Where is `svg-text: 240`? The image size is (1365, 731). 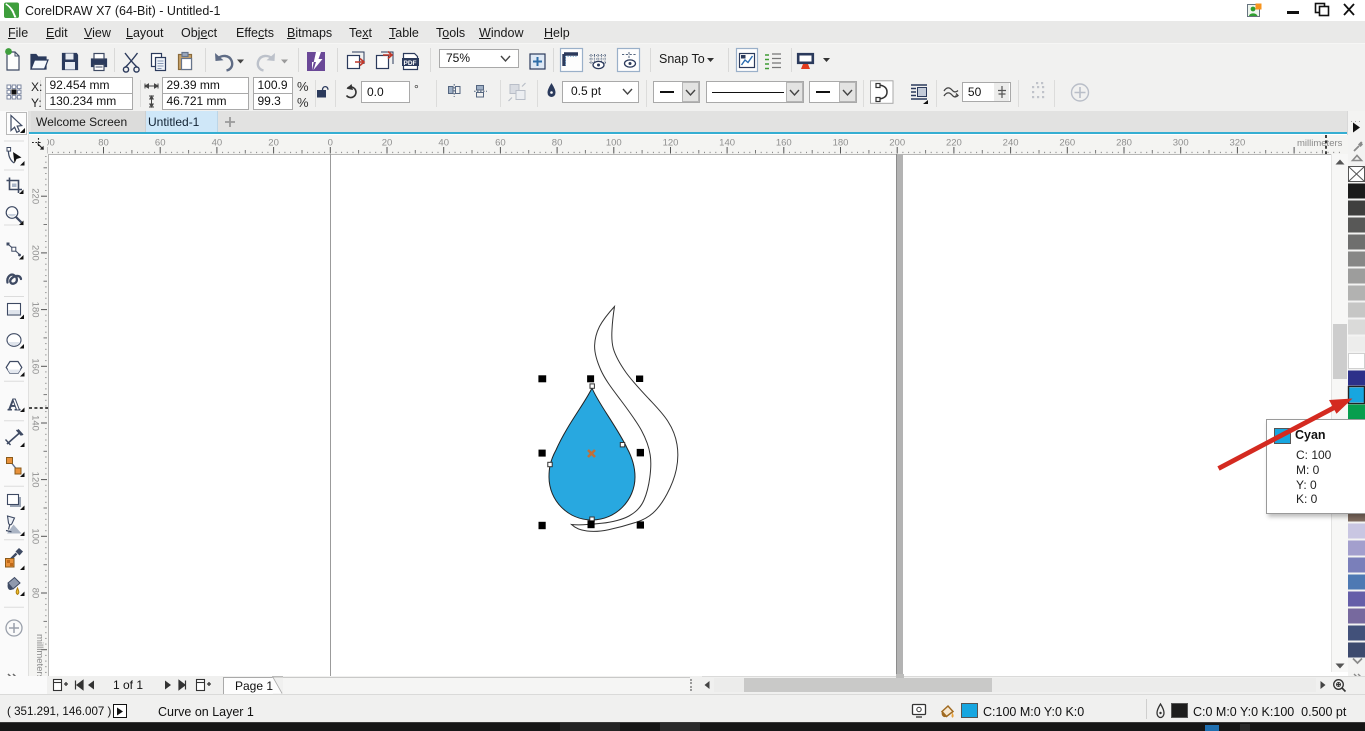
svg-text: 240 is located at coordinates (1011, 142).